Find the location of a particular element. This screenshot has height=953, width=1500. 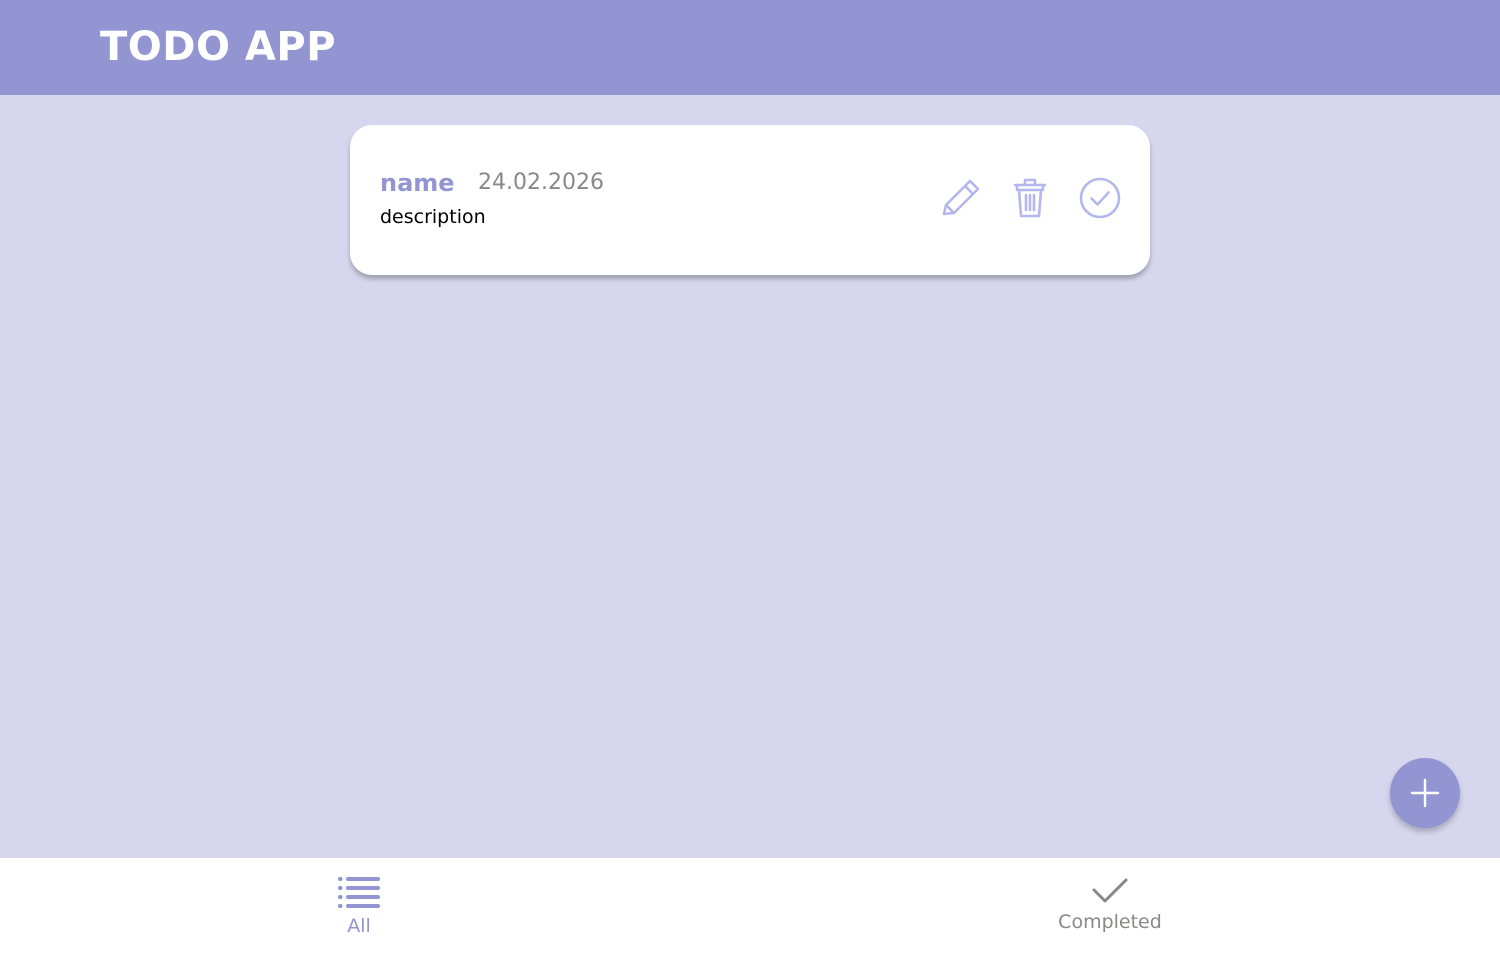

add-todo-button is located at coordinates (1425, 793).